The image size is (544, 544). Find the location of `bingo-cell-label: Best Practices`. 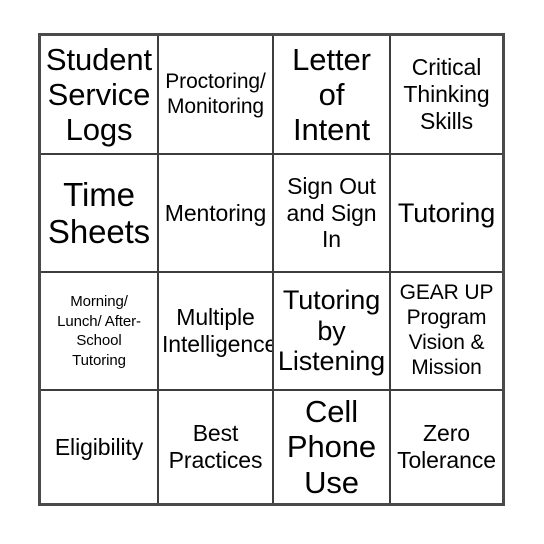

bingo-cell-label: Best Practices is located at coordinates (215, 446).